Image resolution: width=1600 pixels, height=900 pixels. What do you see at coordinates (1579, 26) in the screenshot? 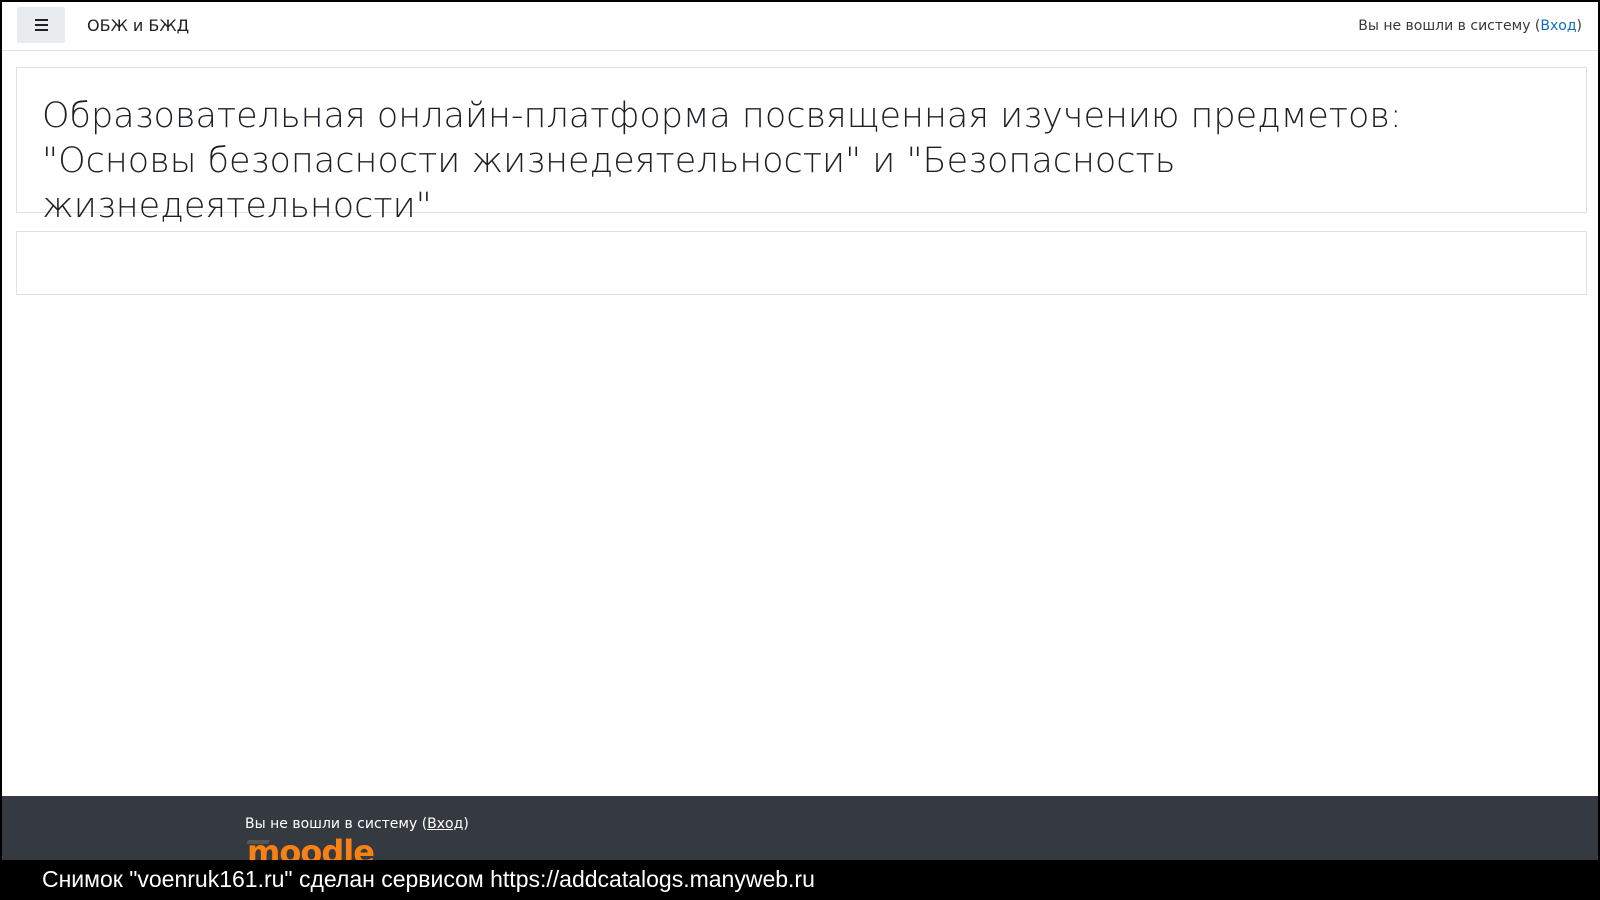
I see `navbar-login-close: )` at bounding box center [1579, 26].